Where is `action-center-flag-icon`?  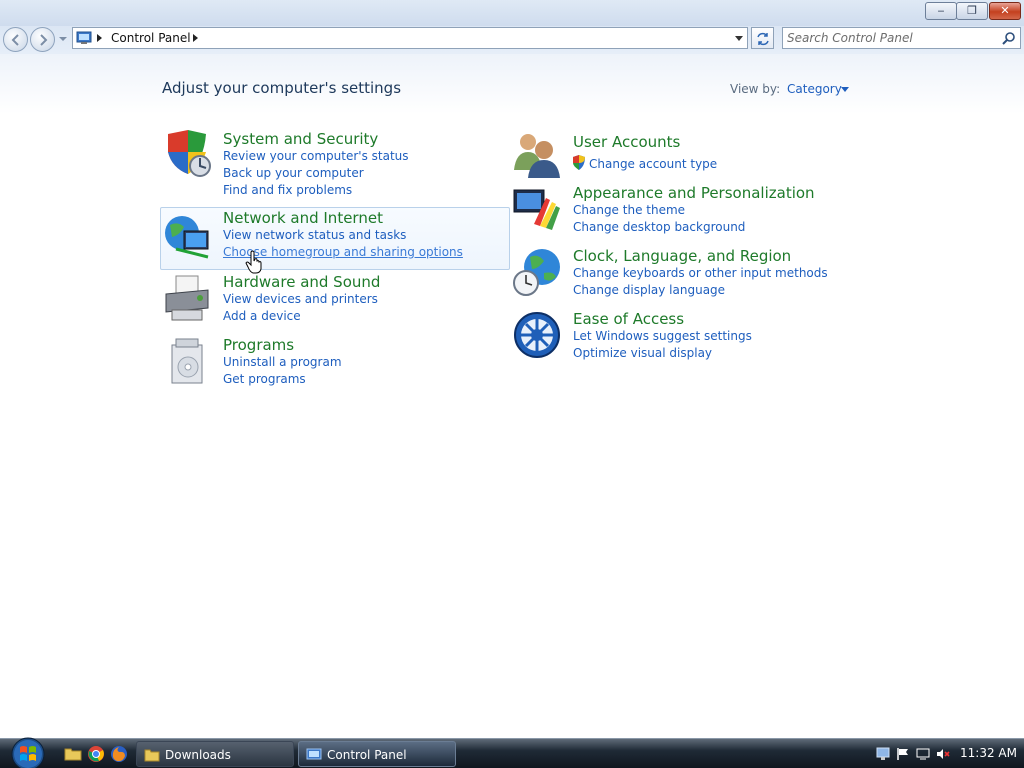 action-center-flag-icon is located at coordinates (903, 754).